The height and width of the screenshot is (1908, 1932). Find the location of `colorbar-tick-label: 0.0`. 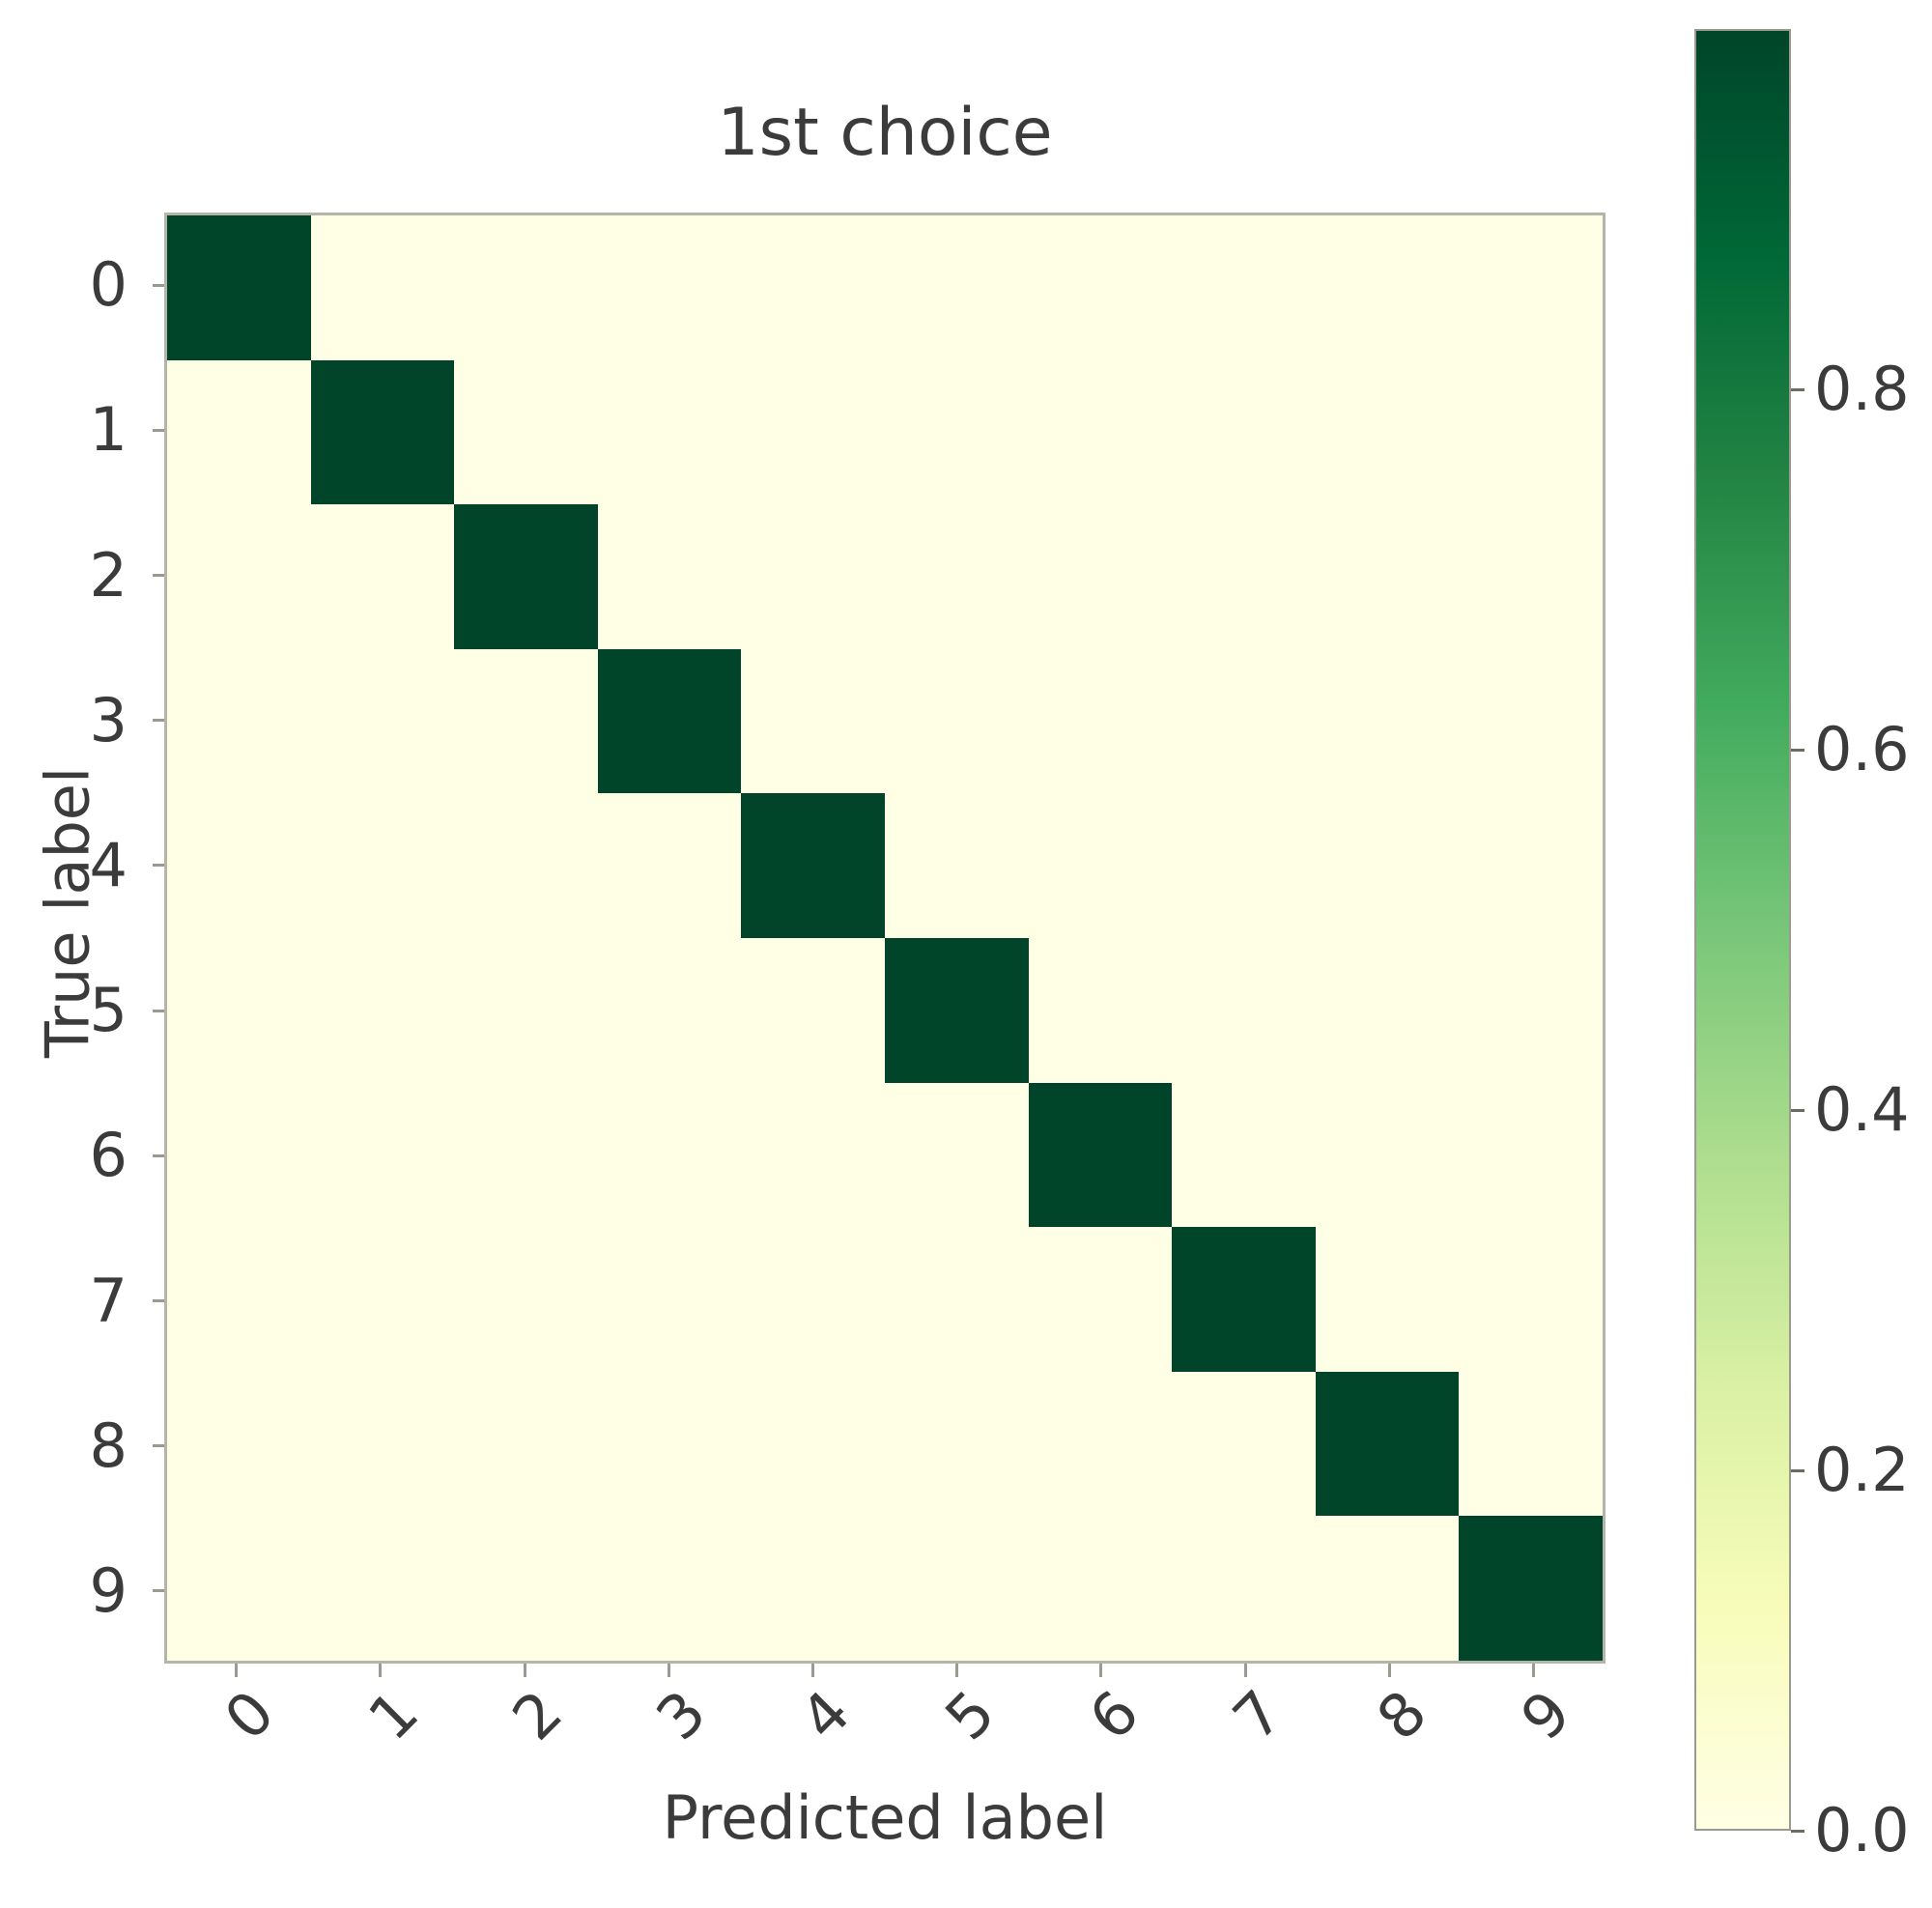

colorbar-tick-label: 0.0 is located at coordinates (1862, 1830).